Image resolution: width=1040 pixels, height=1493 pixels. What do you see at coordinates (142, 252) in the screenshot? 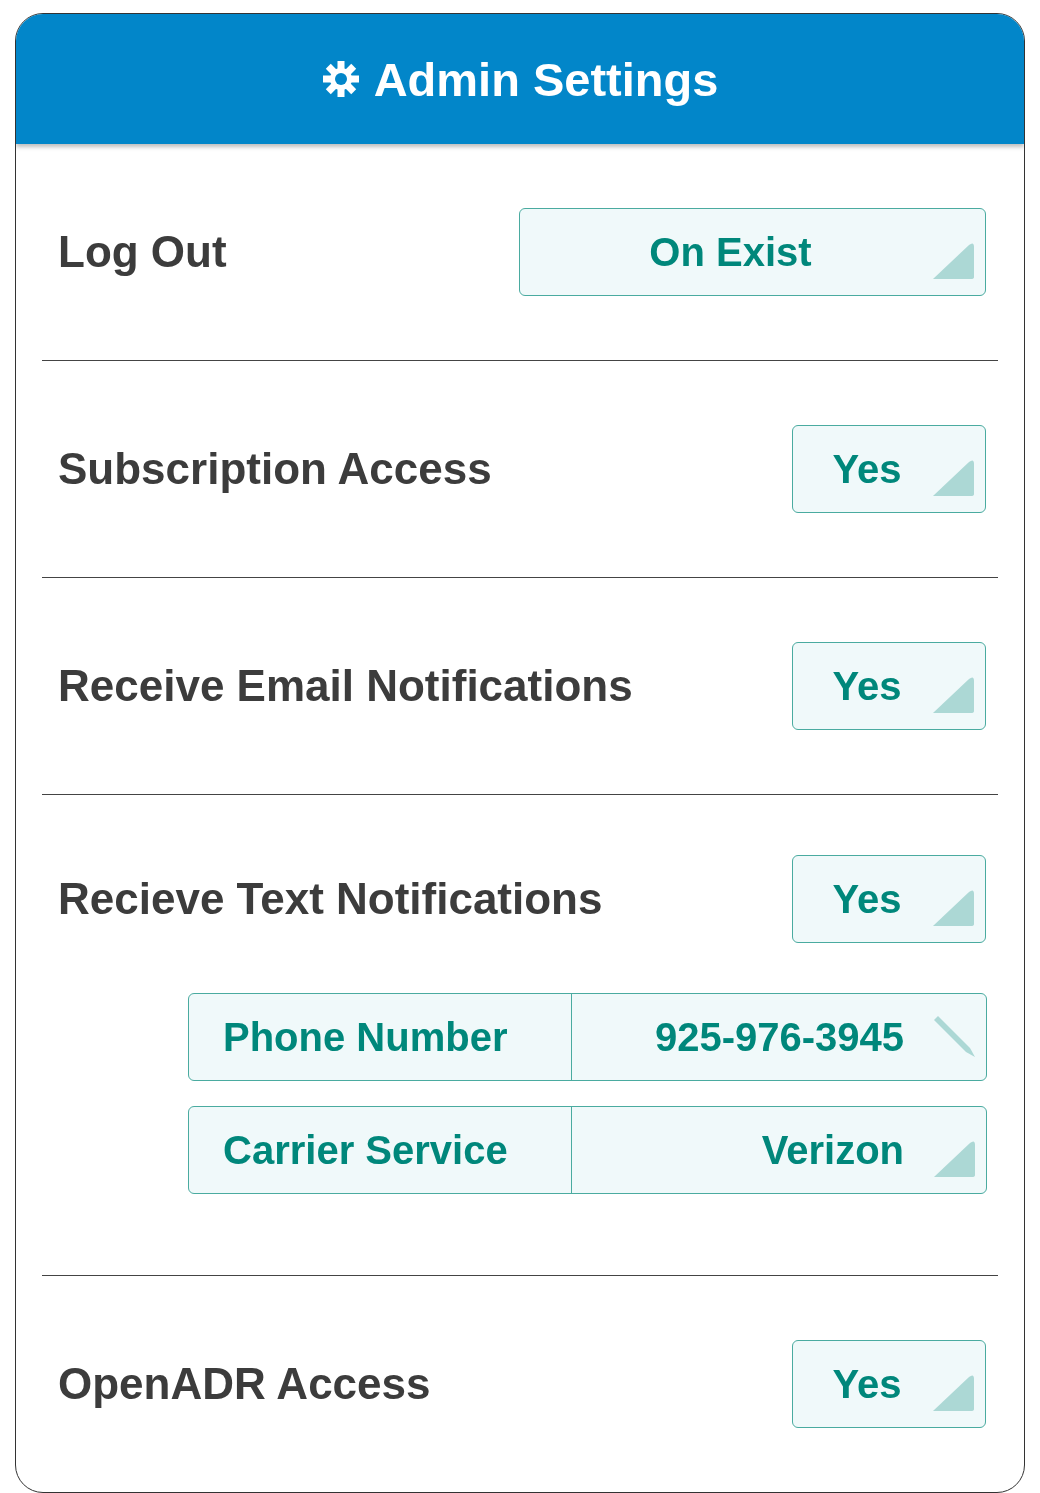
I see `setting-label: Log Out` at bounding box center [142, 252].